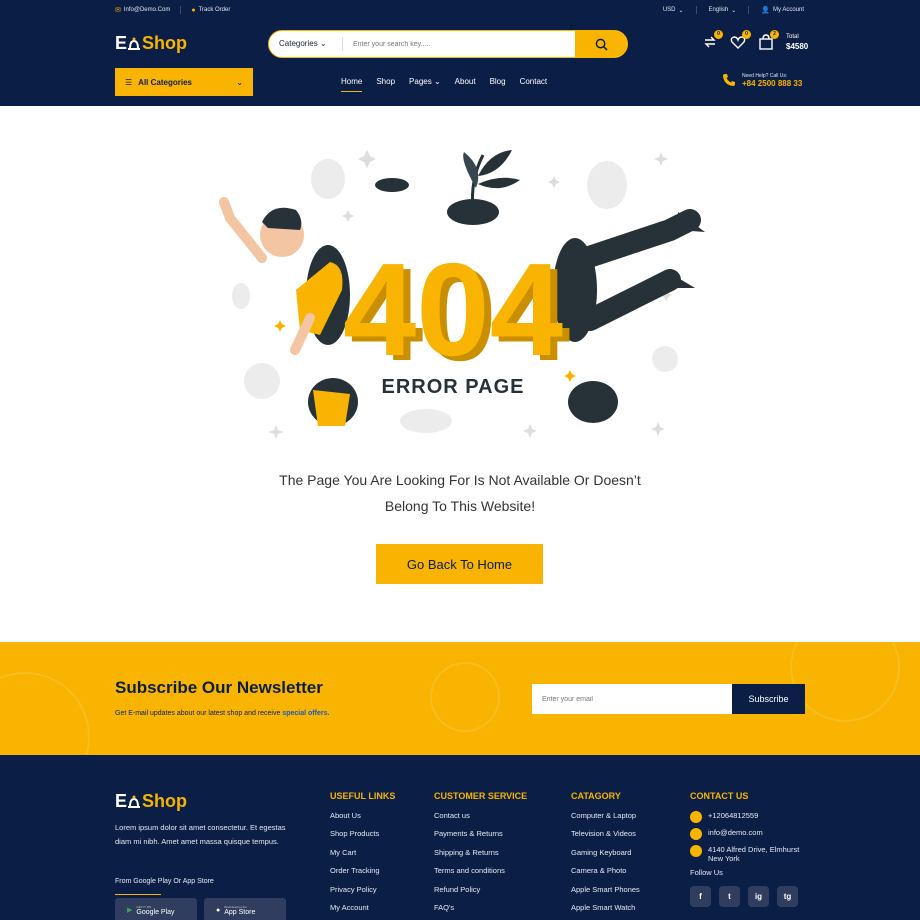 Image resolution: width=920 pixels, height=920 pixels. I want to click on nav-home: Home, so click(352, 84).